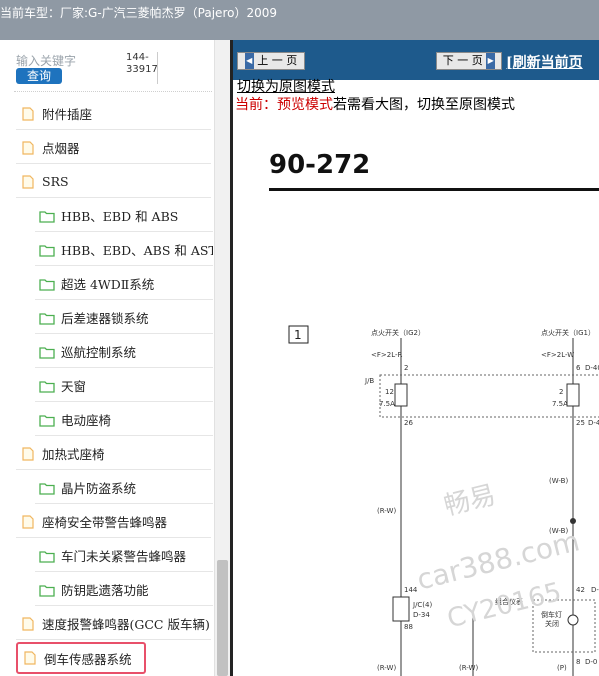  I want to click on tree-item: 巡航控制系统, so click(124, 352).